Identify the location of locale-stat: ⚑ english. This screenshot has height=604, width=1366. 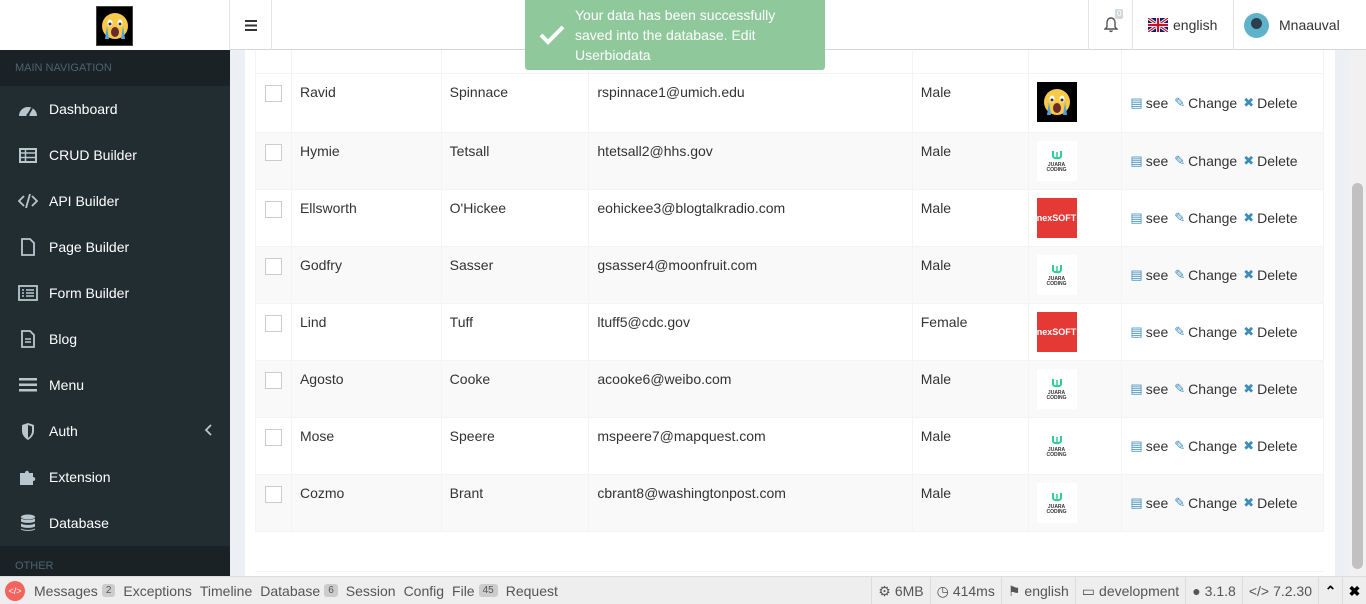
(1037, 590).